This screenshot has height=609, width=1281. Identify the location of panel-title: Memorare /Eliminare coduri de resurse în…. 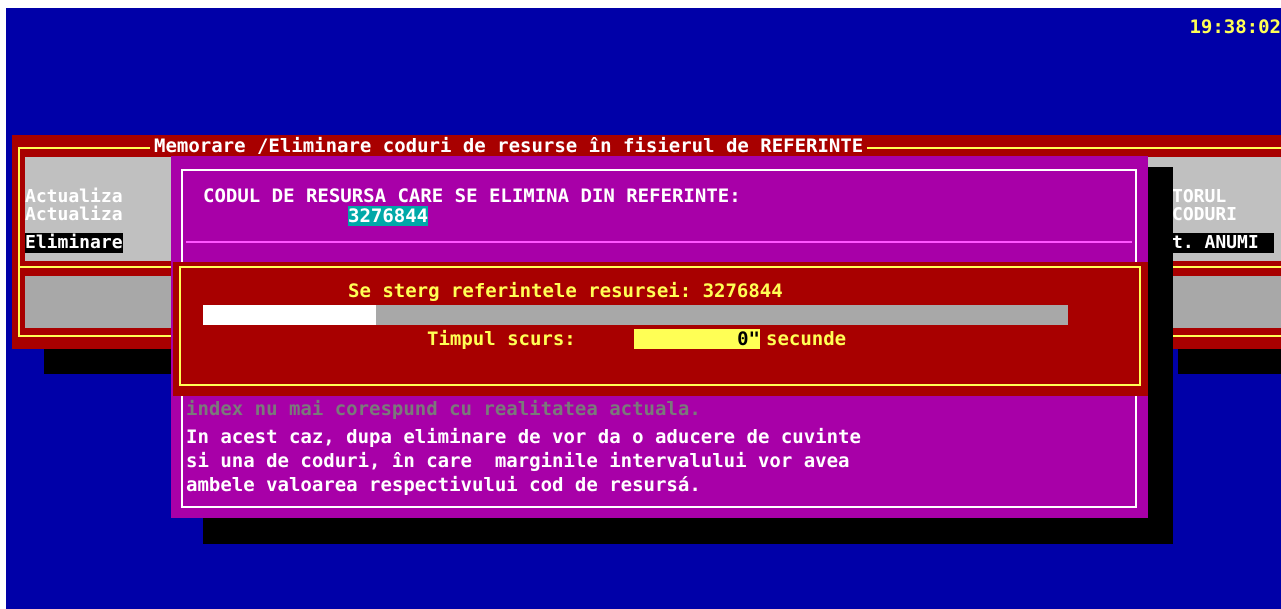
(509, 146).